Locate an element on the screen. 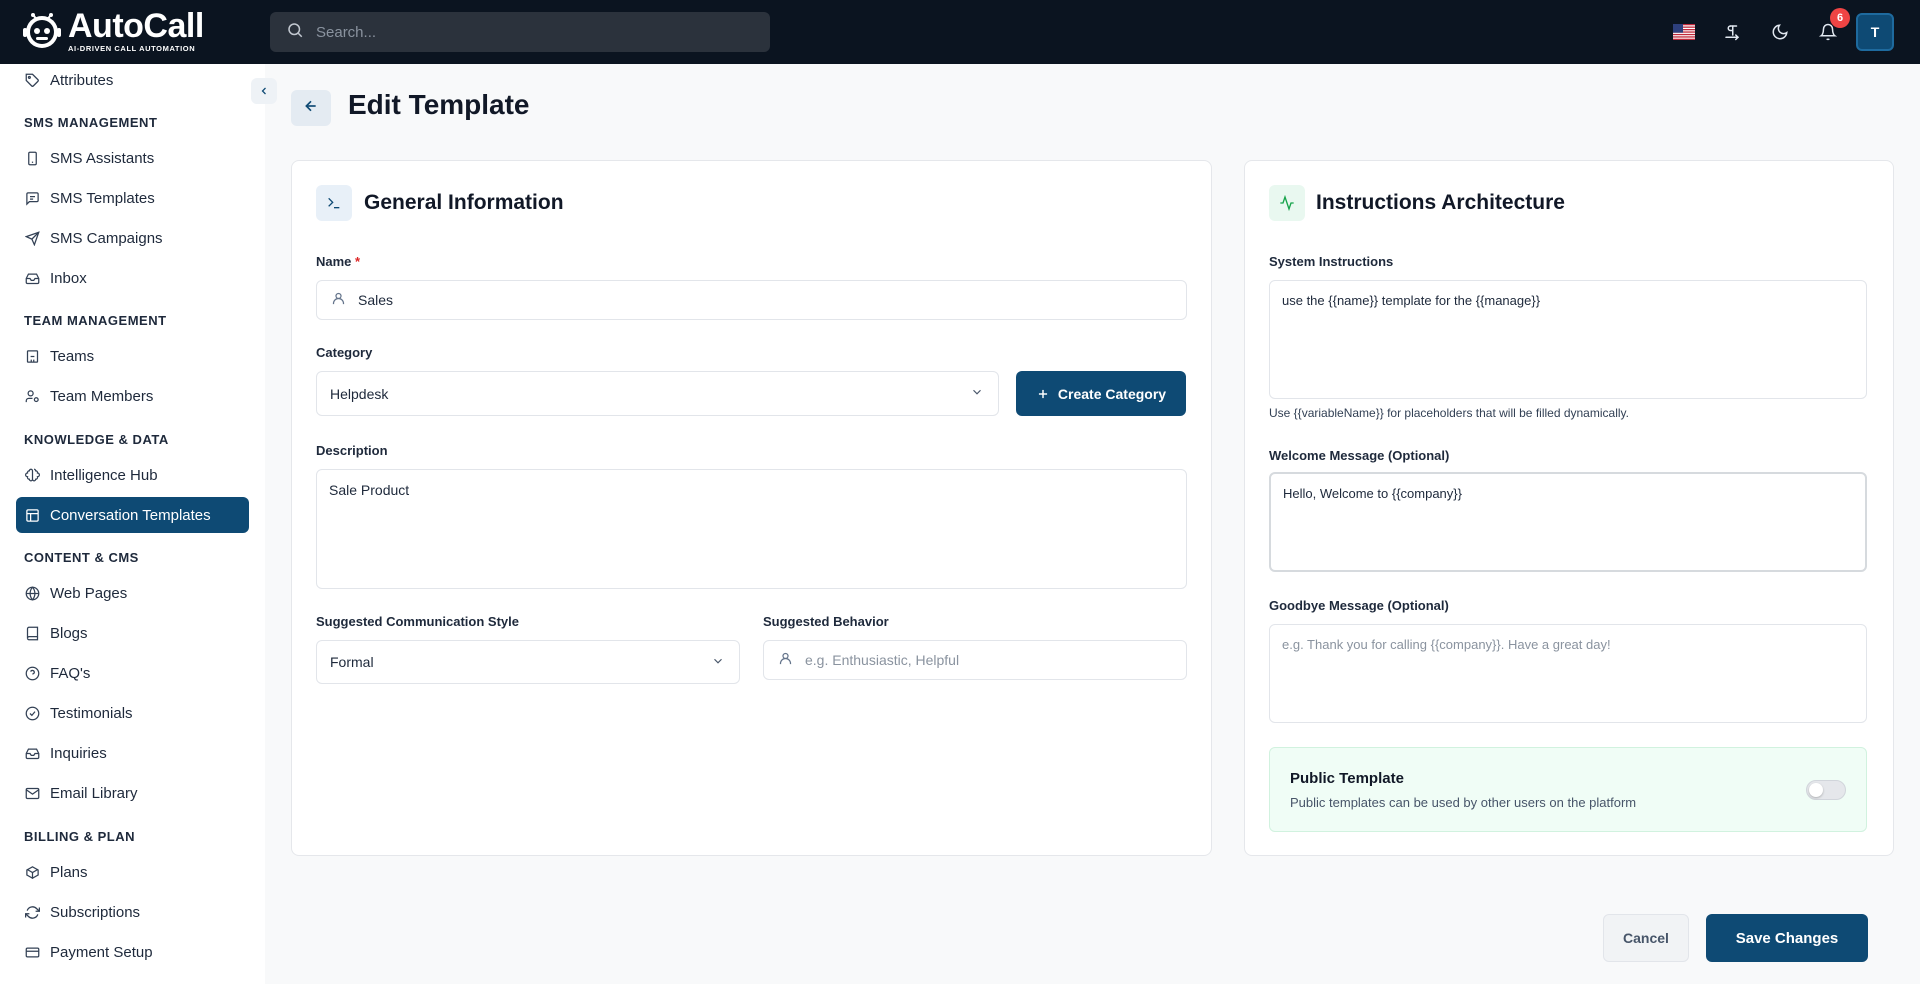  page-title: Edit Template is located at coordinates (439, 104).